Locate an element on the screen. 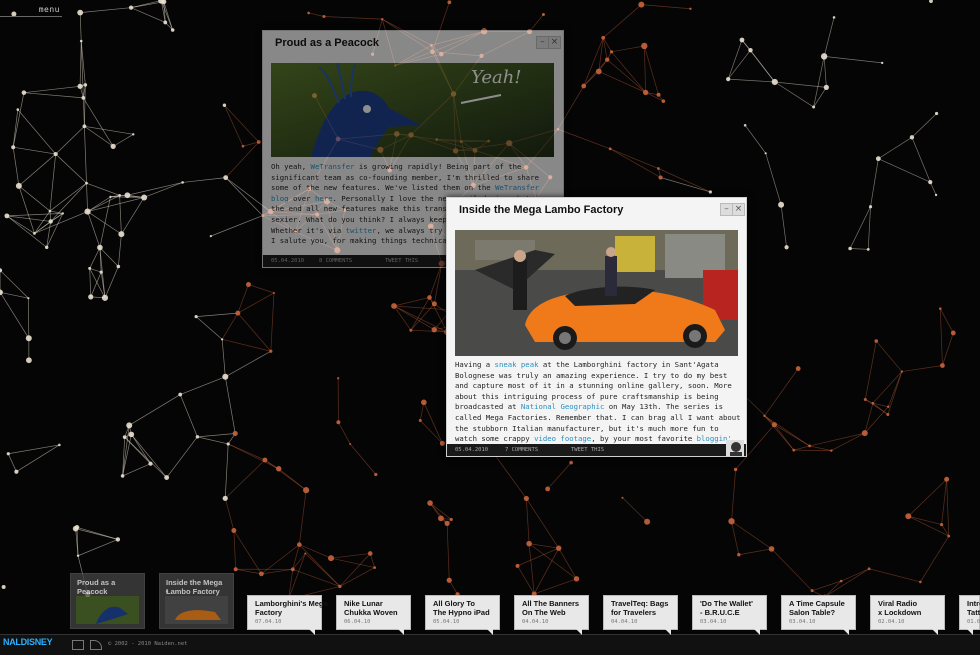 The image size is (980, 655). timeline-thumb: Inside the Mega Lambo Factory is located at coordinates (196, 601).